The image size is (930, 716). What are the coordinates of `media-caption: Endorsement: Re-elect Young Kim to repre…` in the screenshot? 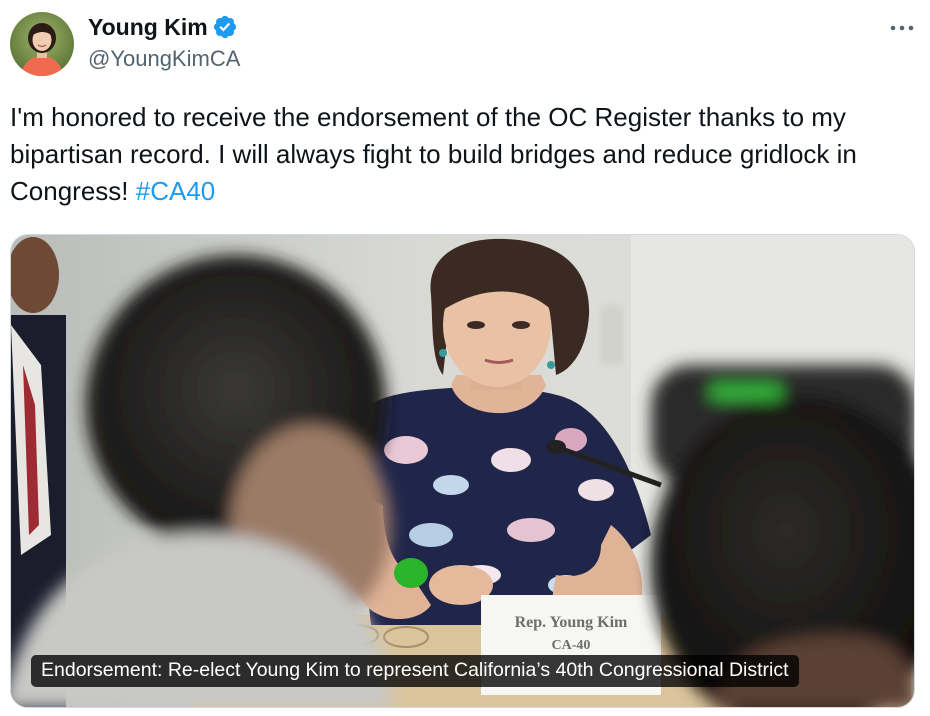 It's located at (415, 671).